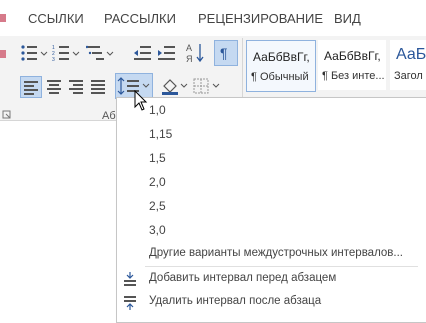  I want to click on spacing-option-1-5: 1,5, so click(157, 158).